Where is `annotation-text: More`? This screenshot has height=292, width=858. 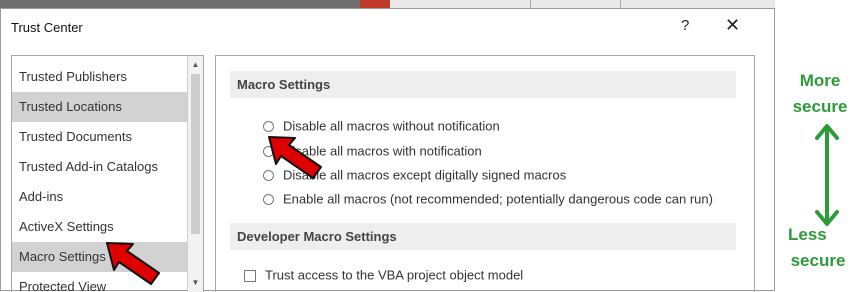 annotation-text: More is located at coordinates (820, 80).